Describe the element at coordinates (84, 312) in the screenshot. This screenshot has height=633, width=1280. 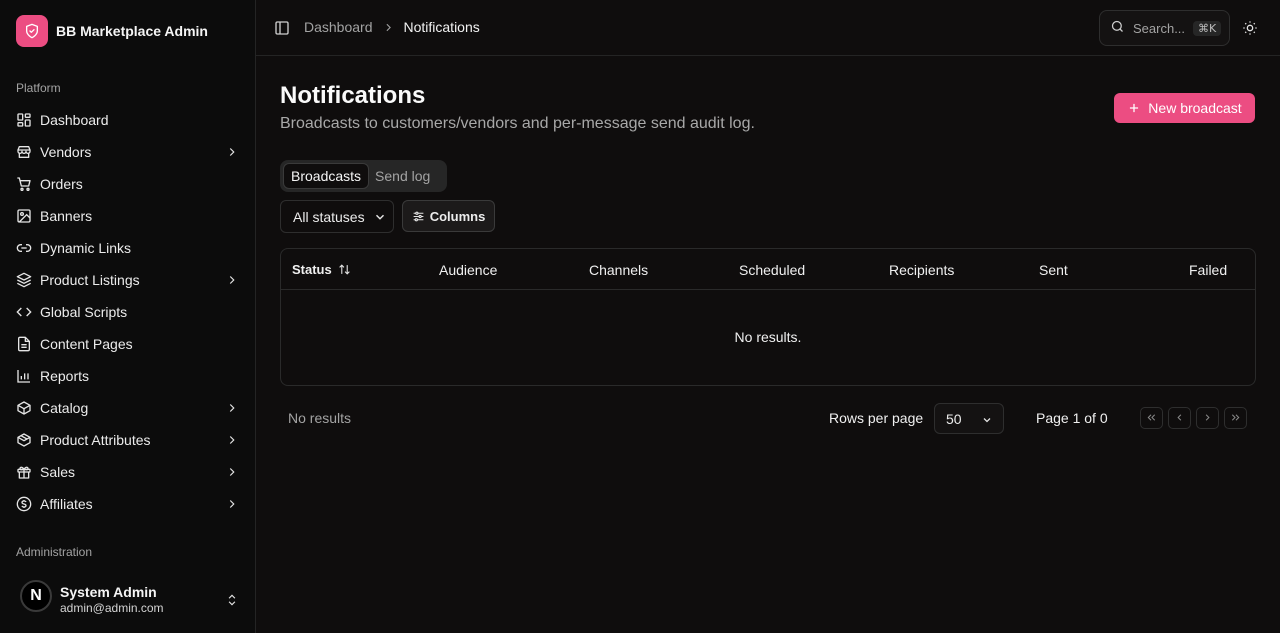
I see `sidebar-item-label: Global Scripts` at that location.